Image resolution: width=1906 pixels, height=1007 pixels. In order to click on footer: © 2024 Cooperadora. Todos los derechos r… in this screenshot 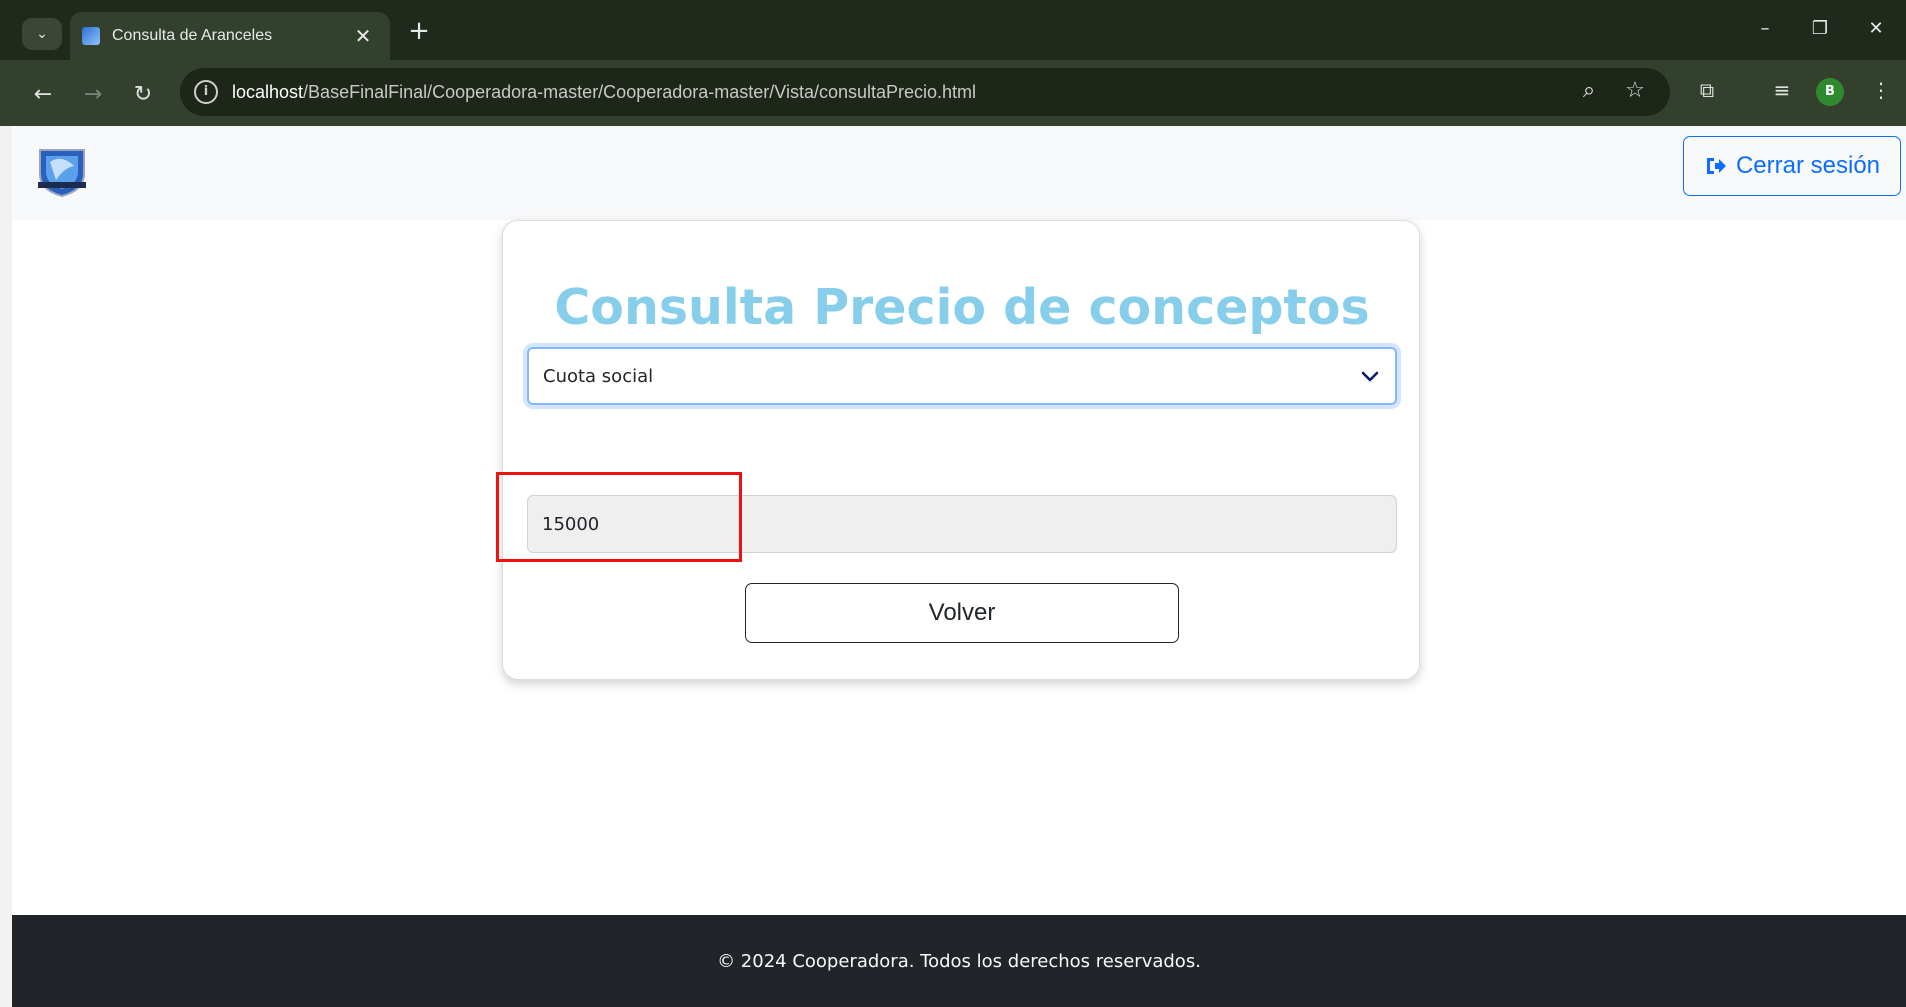, I will do `click(959, 961)`.